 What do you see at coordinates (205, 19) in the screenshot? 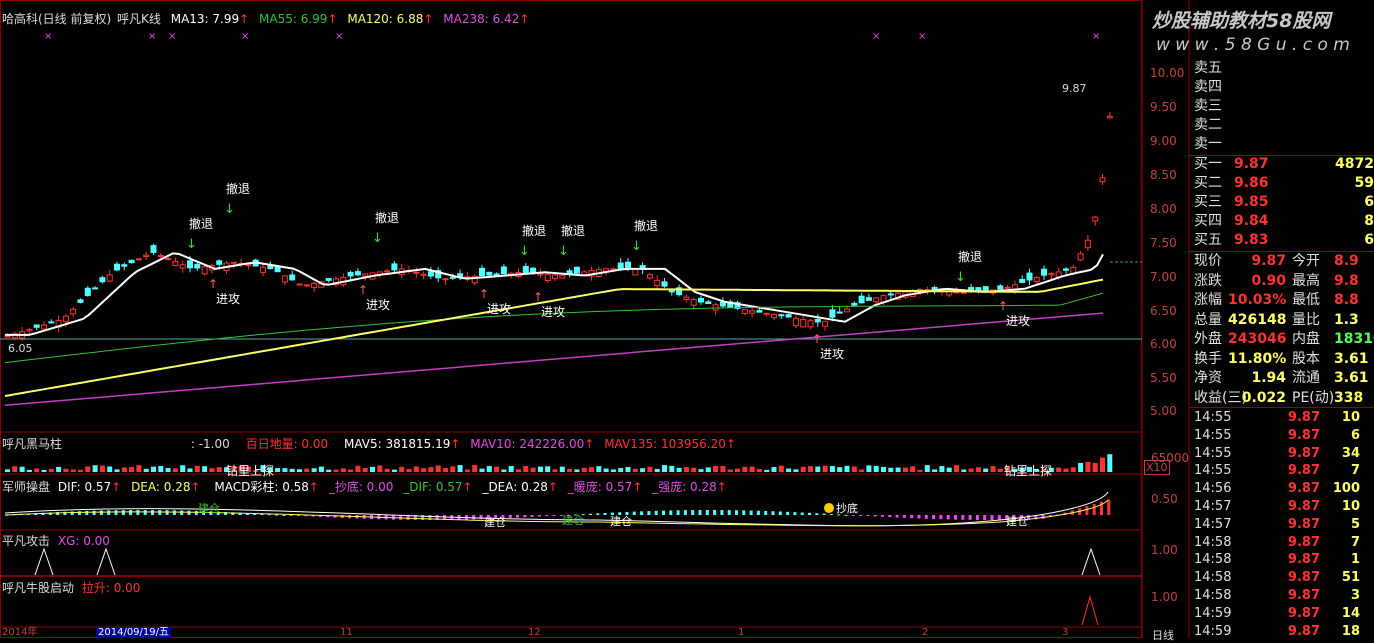
I see `ma13-value: MA13: 7.99` at bounding box center [205, 19].